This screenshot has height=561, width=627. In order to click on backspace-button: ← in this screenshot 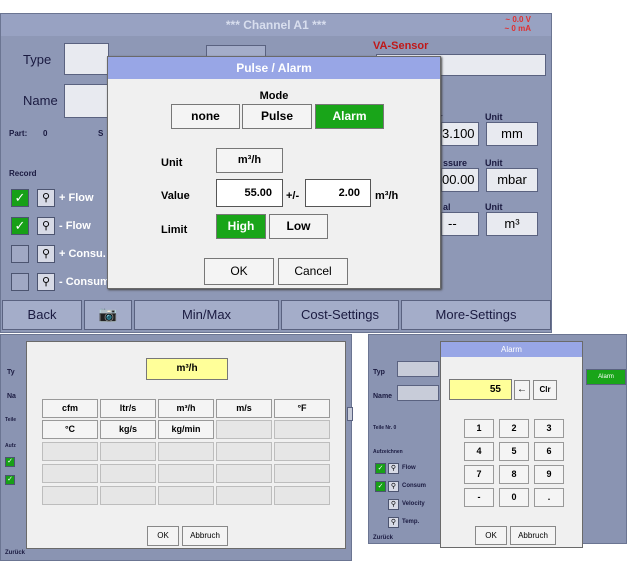, I will do `click(522, 390)`.